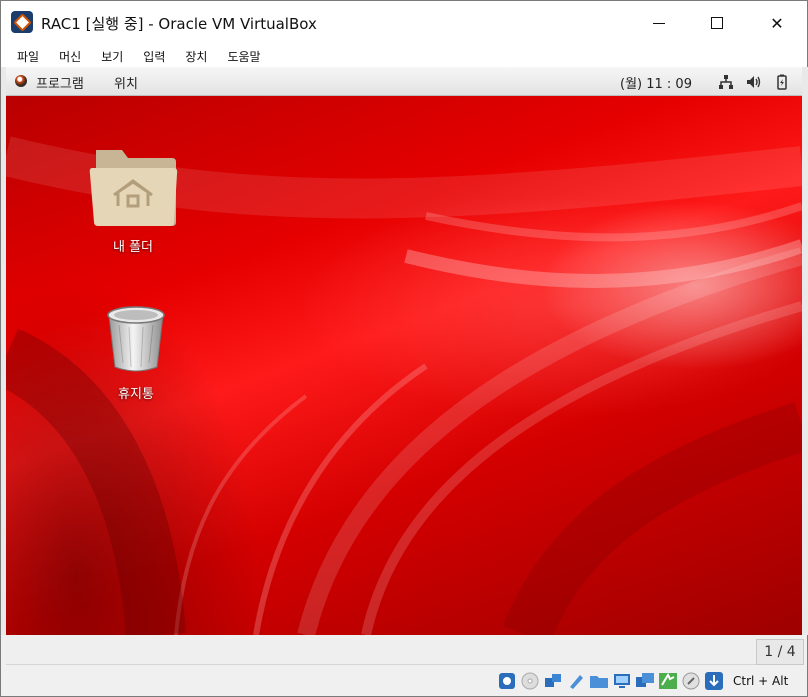 This screenshot has height=697, width=808. What do you see at coordinates (404, 23) in the screenshot?
I see `title-bar: RAC1 [실행 중] - Oracle VM VirtualBox ✕` at bounding box center [404, 23].